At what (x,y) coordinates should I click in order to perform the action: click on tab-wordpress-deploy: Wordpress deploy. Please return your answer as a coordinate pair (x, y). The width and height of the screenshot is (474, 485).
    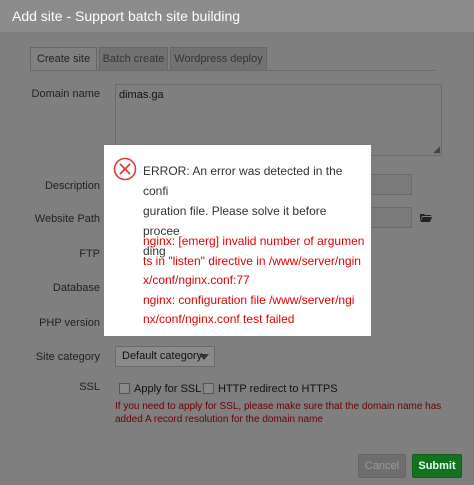
    Looking at the image, I should click on (218, 59).